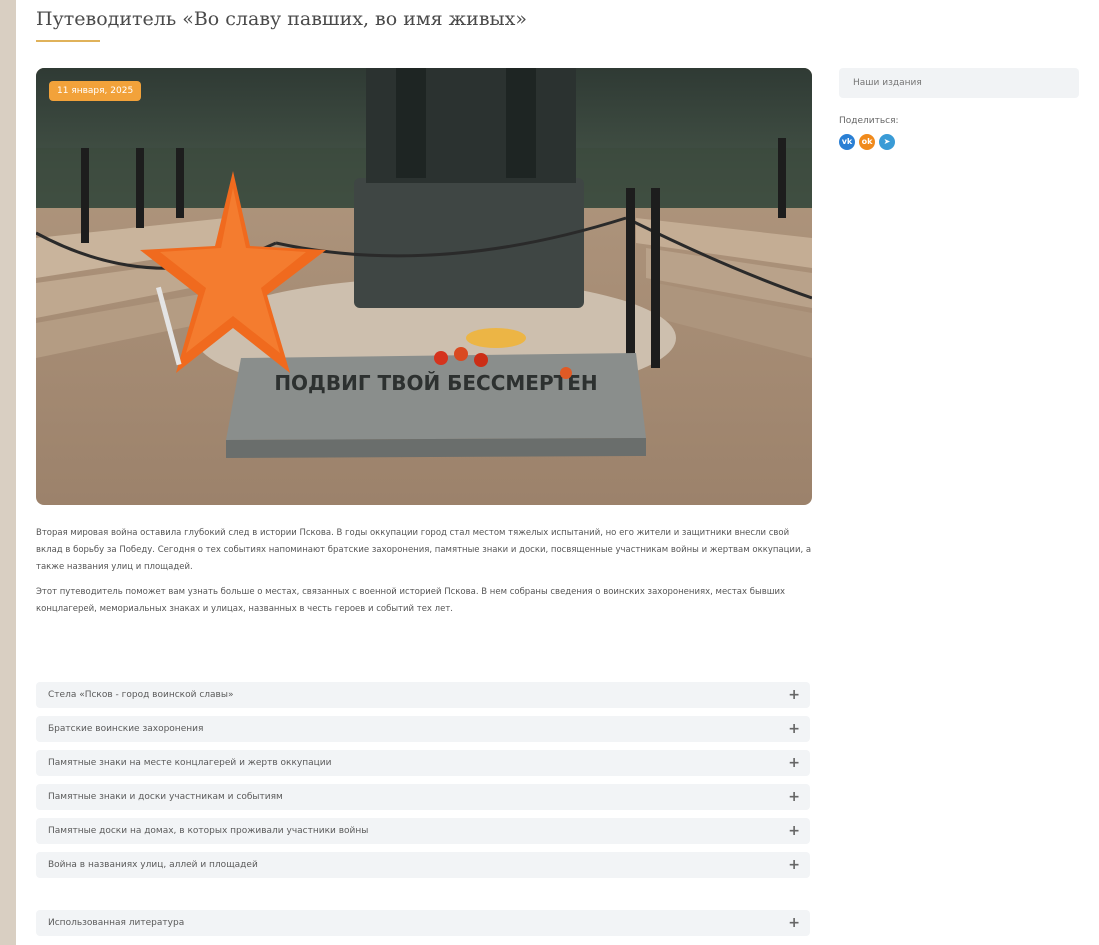 This screenshot has width=1099, height=945. Describe the element at coordinates (435, 383) in the screenshot. I see `plaque-text: ПОДВИГ ТВОЙ БЕССМЕРТЕН` at that location.